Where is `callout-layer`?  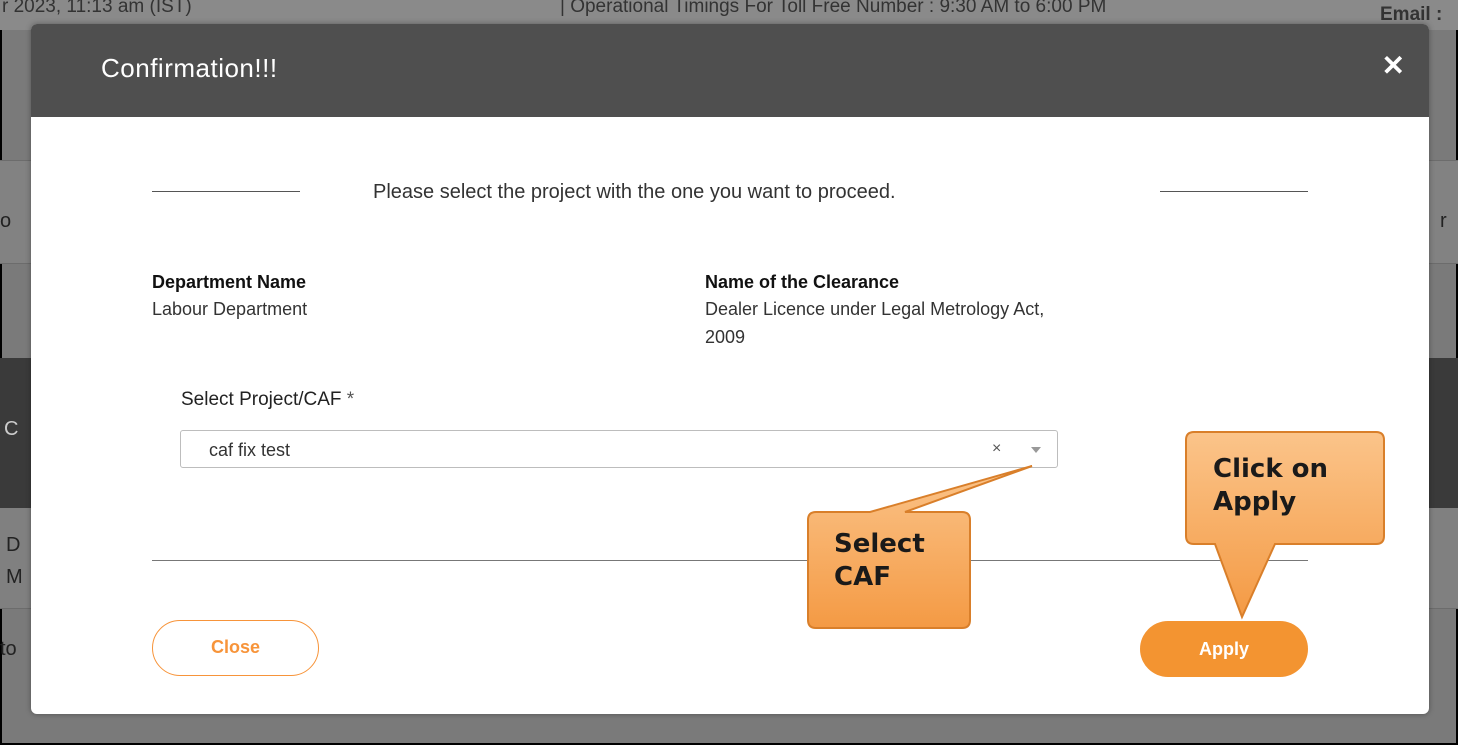 callout-layer is located at coordinates (1096, 530).